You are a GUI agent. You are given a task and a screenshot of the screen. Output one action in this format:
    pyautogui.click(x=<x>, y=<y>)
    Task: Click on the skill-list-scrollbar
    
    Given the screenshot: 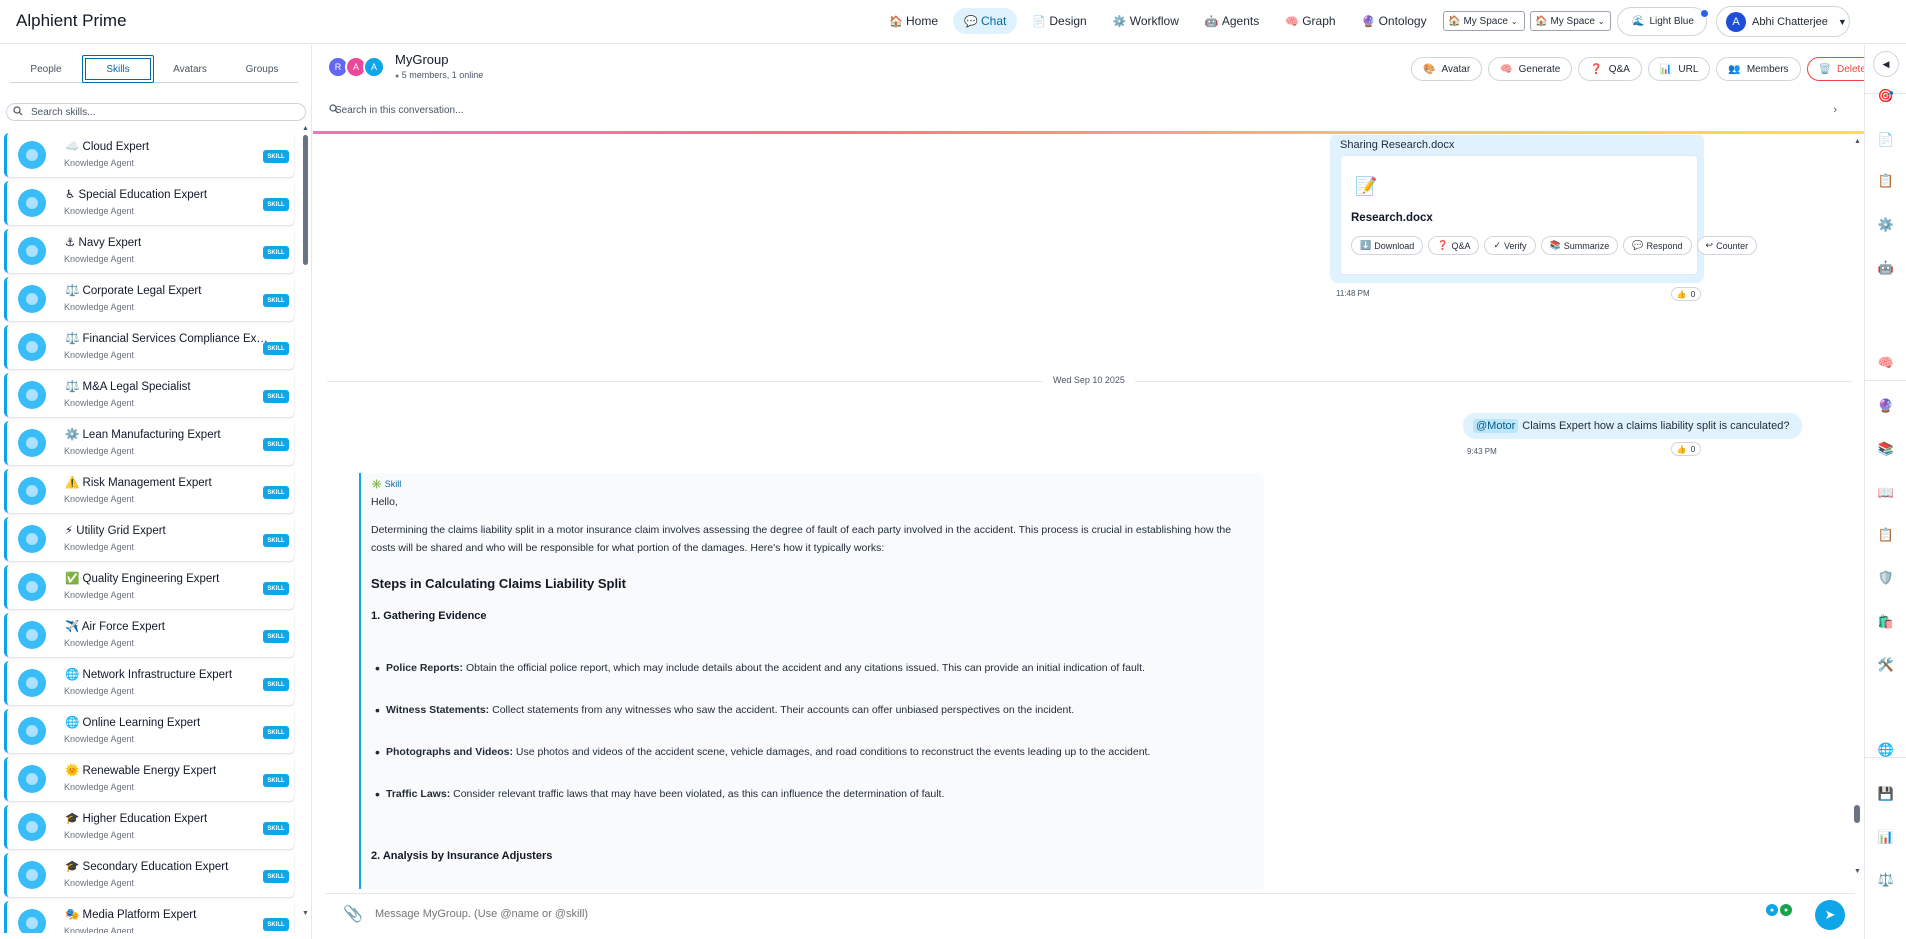 What is the action you would take?
    pyautogui.click(x=305, y=200)
    